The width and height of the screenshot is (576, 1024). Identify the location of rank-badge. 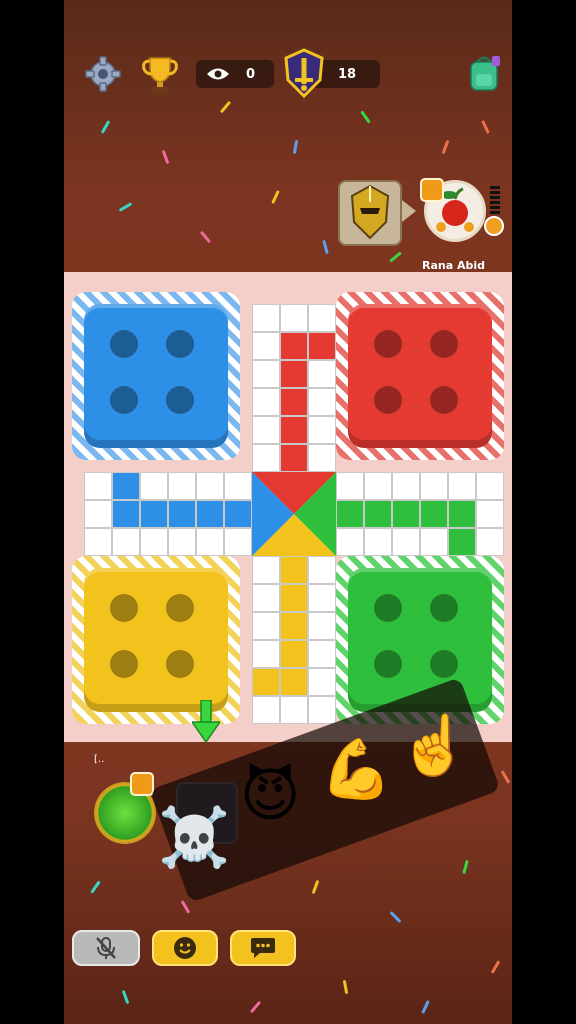
(304, 73).